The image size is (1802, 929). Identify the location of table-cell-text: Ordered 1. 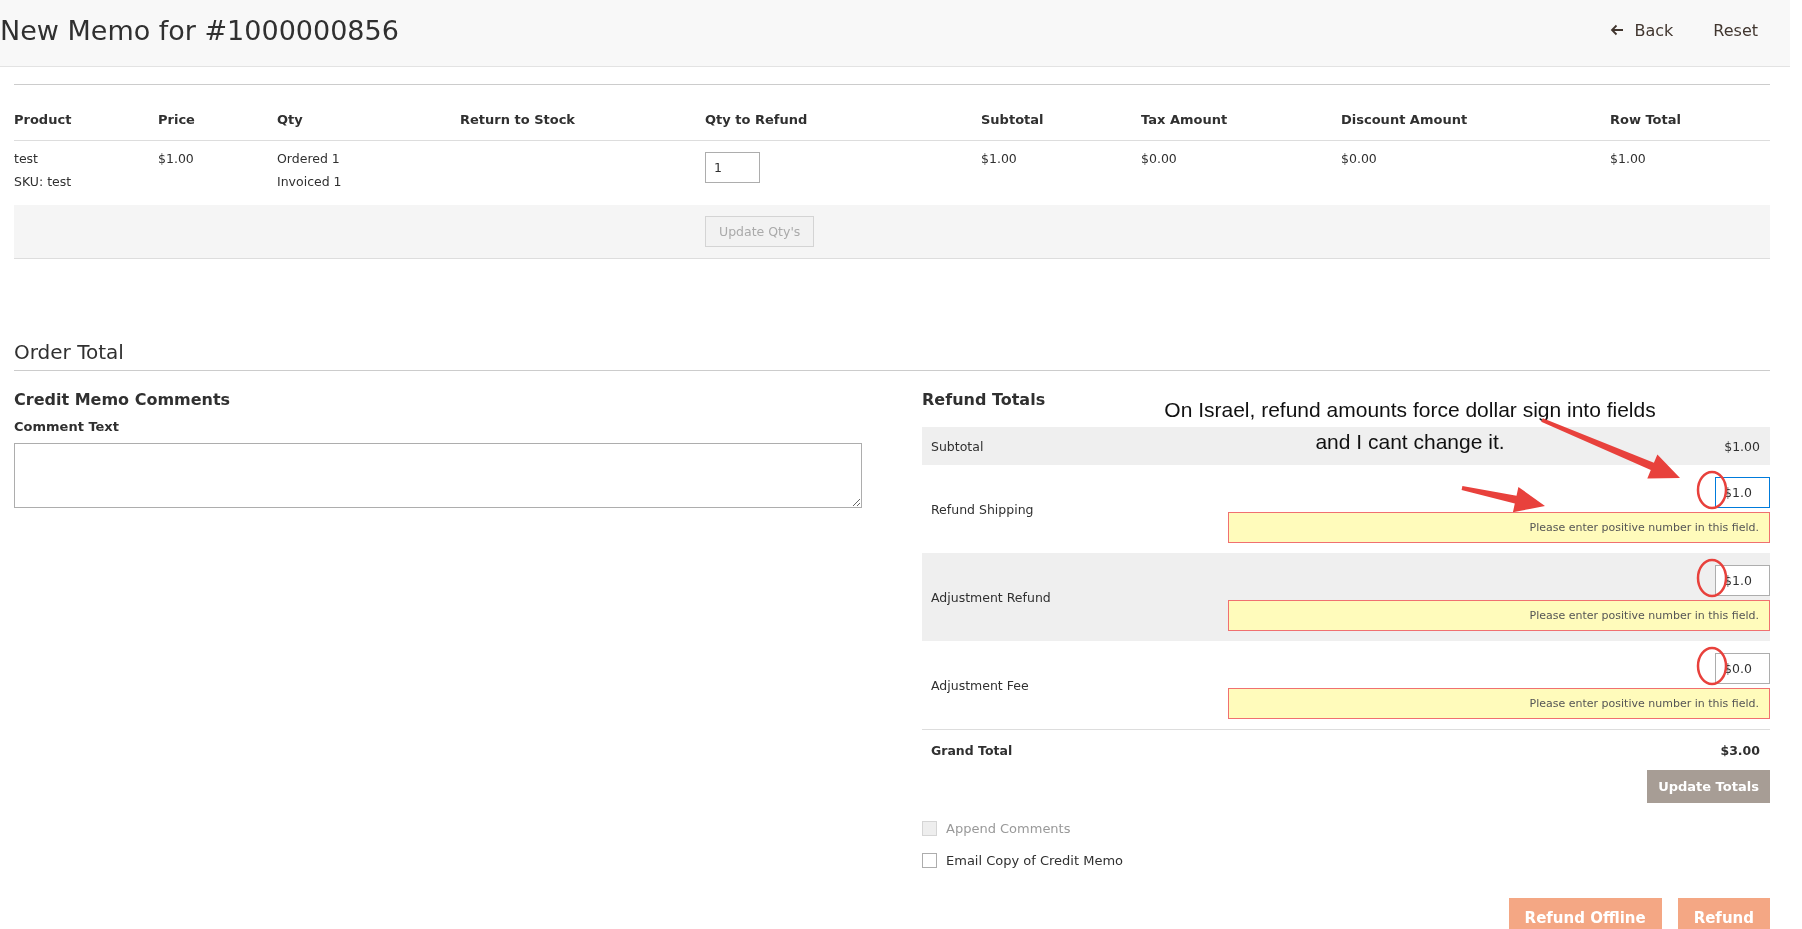
(309, 159).